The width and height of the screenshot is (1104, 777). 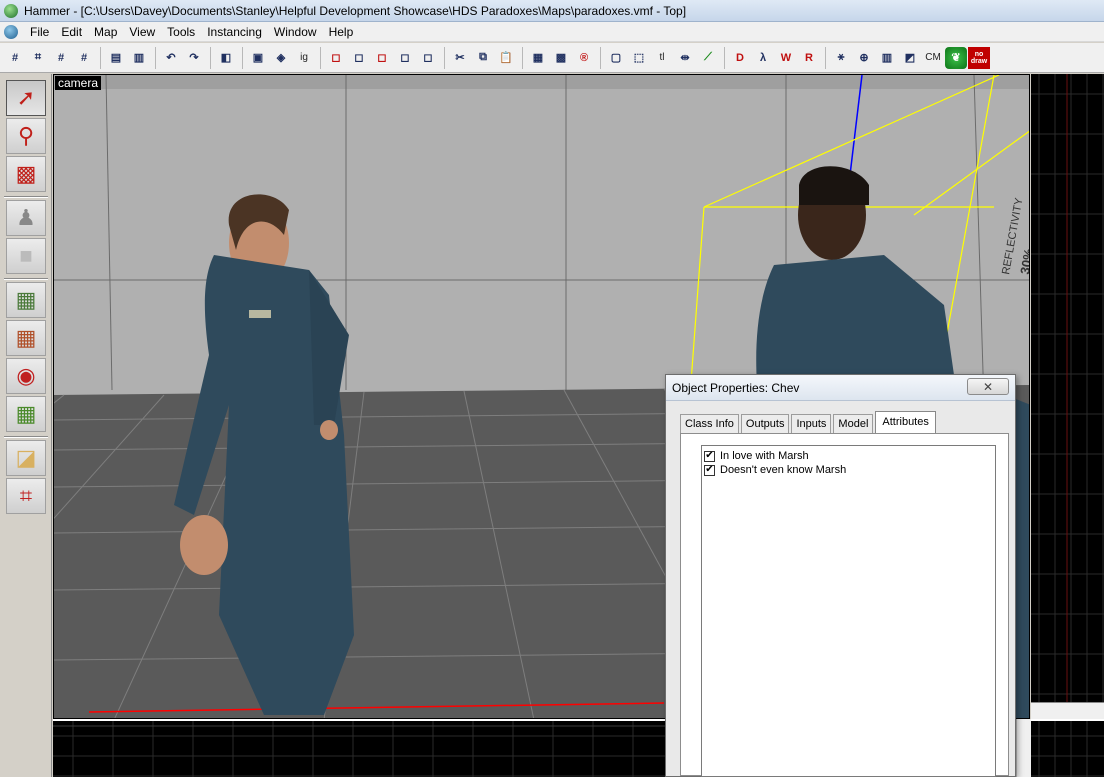 I want to click on texture-scale-lock-icon: ◻, so click(x=428, y=58).